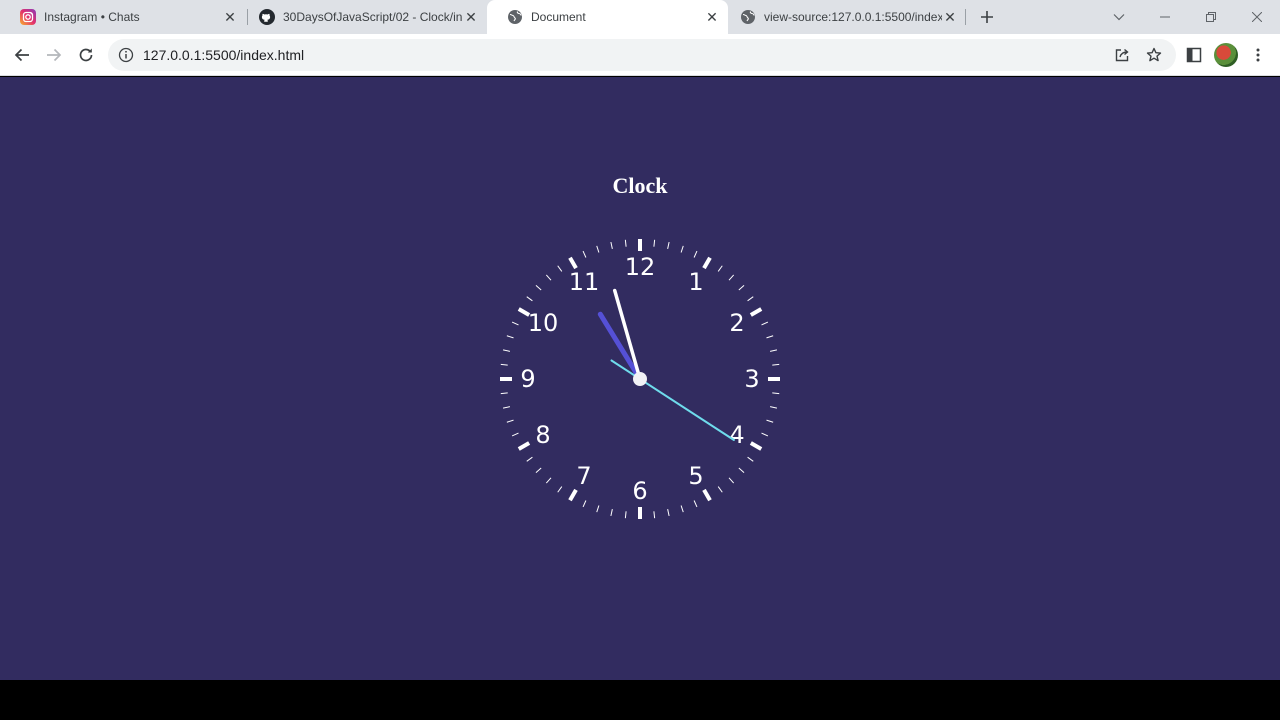  I want to click on kebab-menu-icon, so click(1258, 55).